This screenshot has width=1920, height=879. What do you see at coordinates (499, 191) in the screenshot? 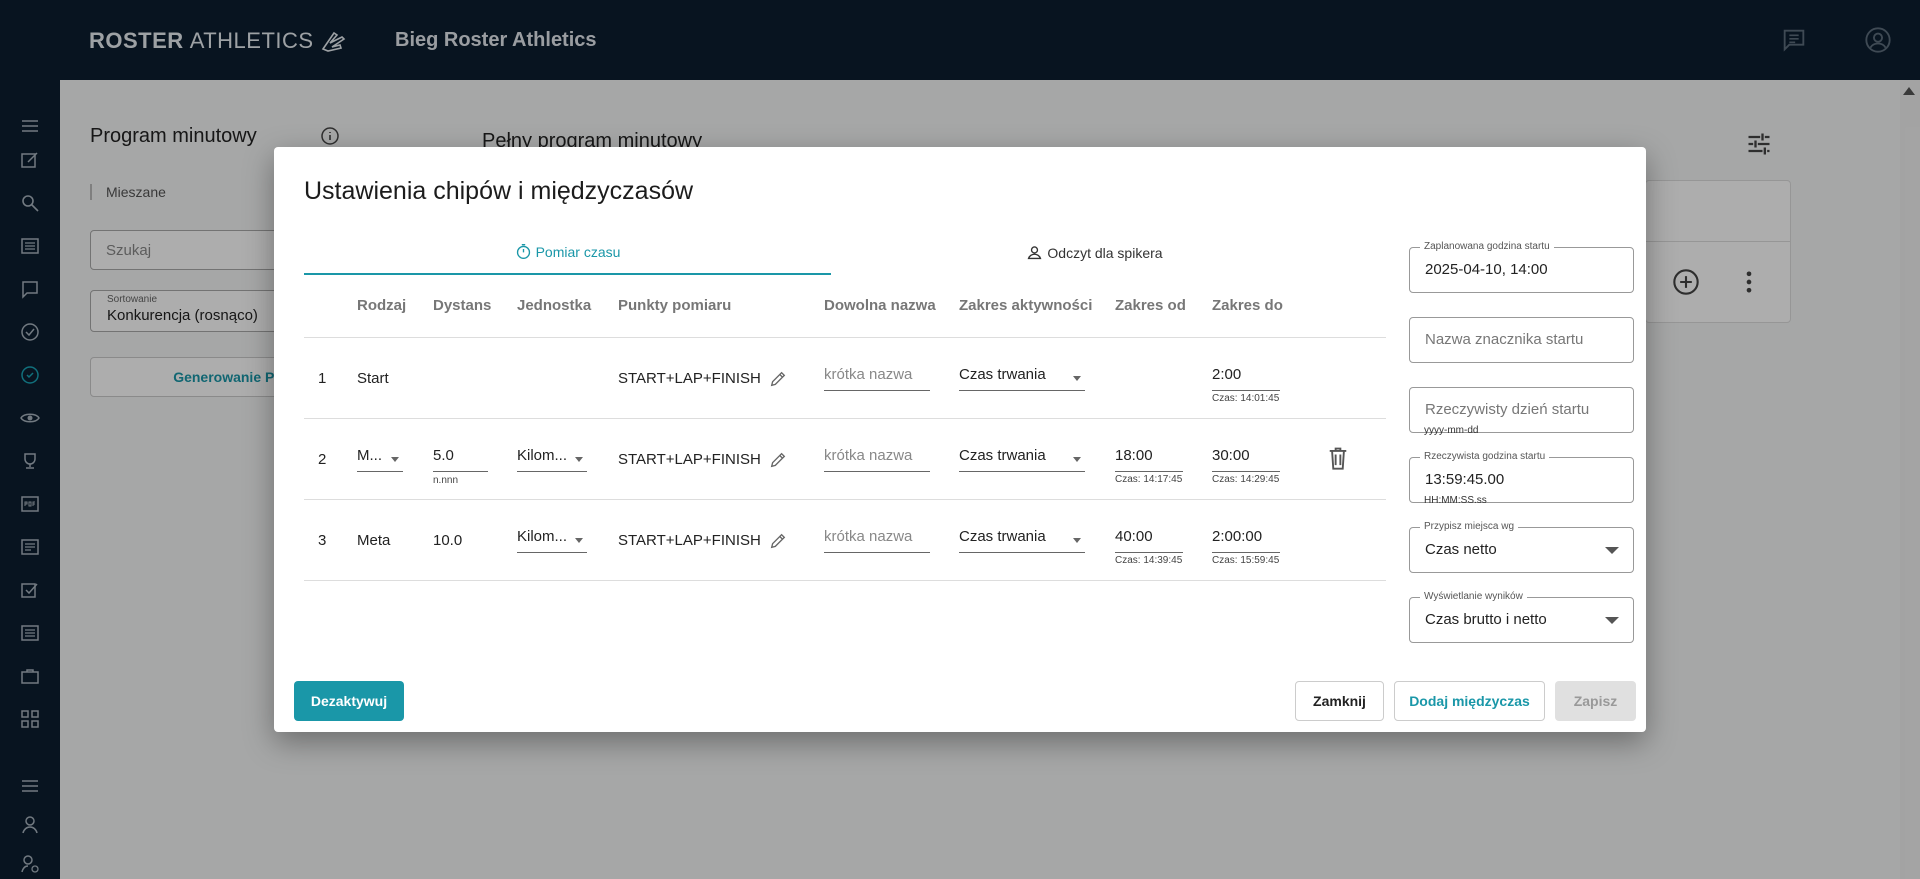
I see `dialog-title: Ustawienia chipów i międzyczasów` at bounding box center [499, 191].